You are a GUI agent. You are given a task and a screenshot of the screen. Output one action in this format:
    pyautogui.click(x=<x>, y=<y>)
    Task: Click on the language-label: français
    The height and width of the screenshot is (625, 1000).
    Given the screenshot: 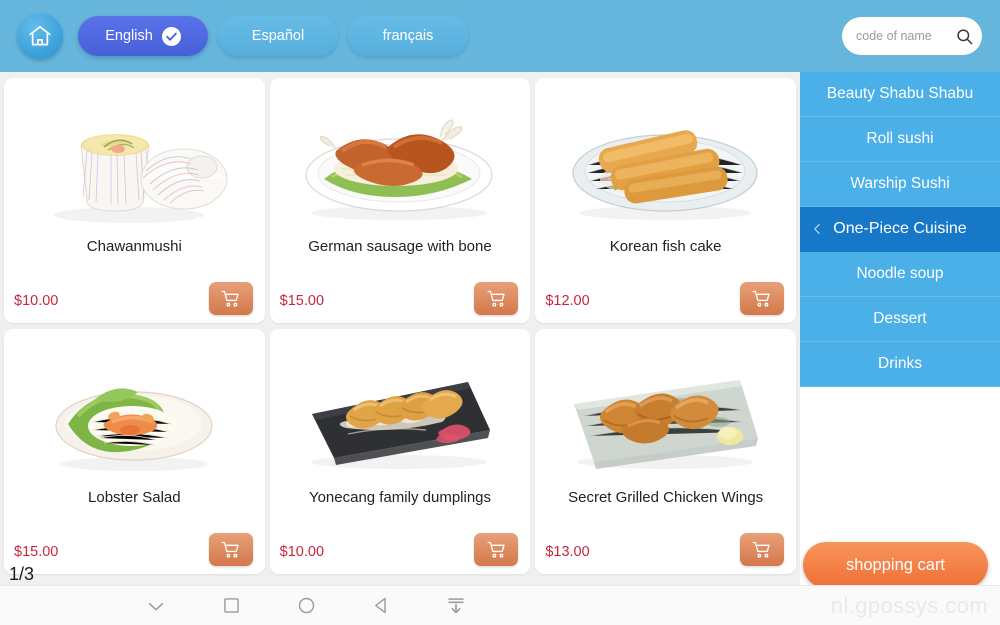 What is the action you would take?
    pyautogui.click(x=408, y=36)
    